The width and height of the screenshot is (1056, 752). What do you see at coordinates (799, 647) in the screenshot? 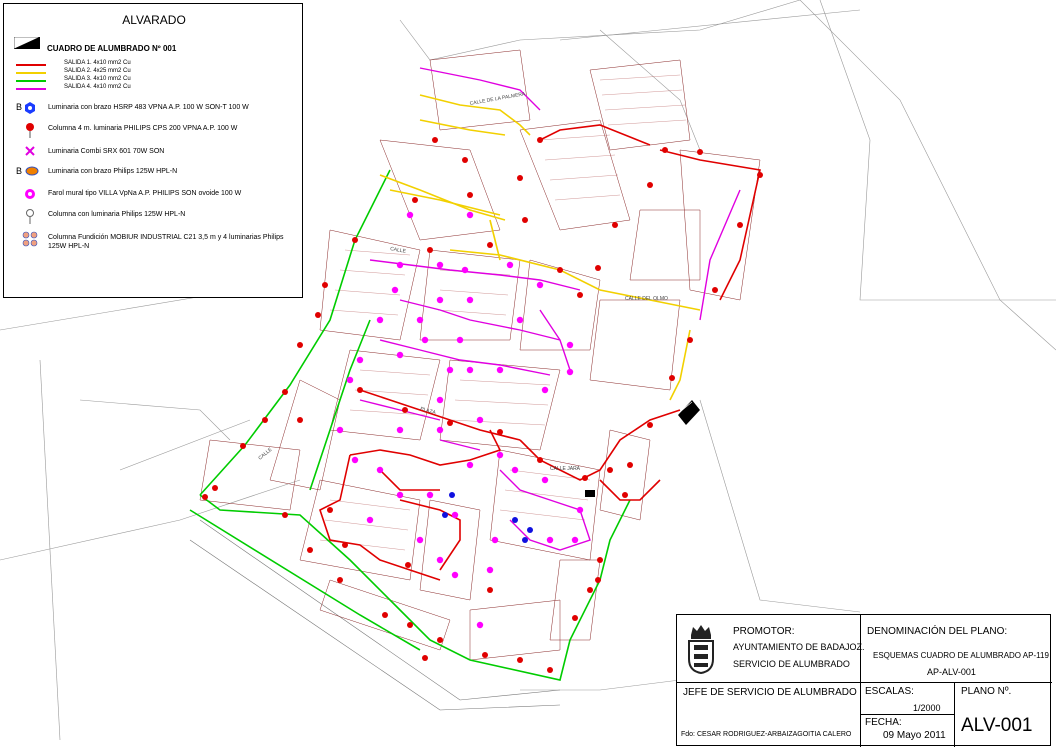
I see `promotor-line-1: AYUNTAMIENTO DE BADAJOZ.` at bounding box center [799, 647].